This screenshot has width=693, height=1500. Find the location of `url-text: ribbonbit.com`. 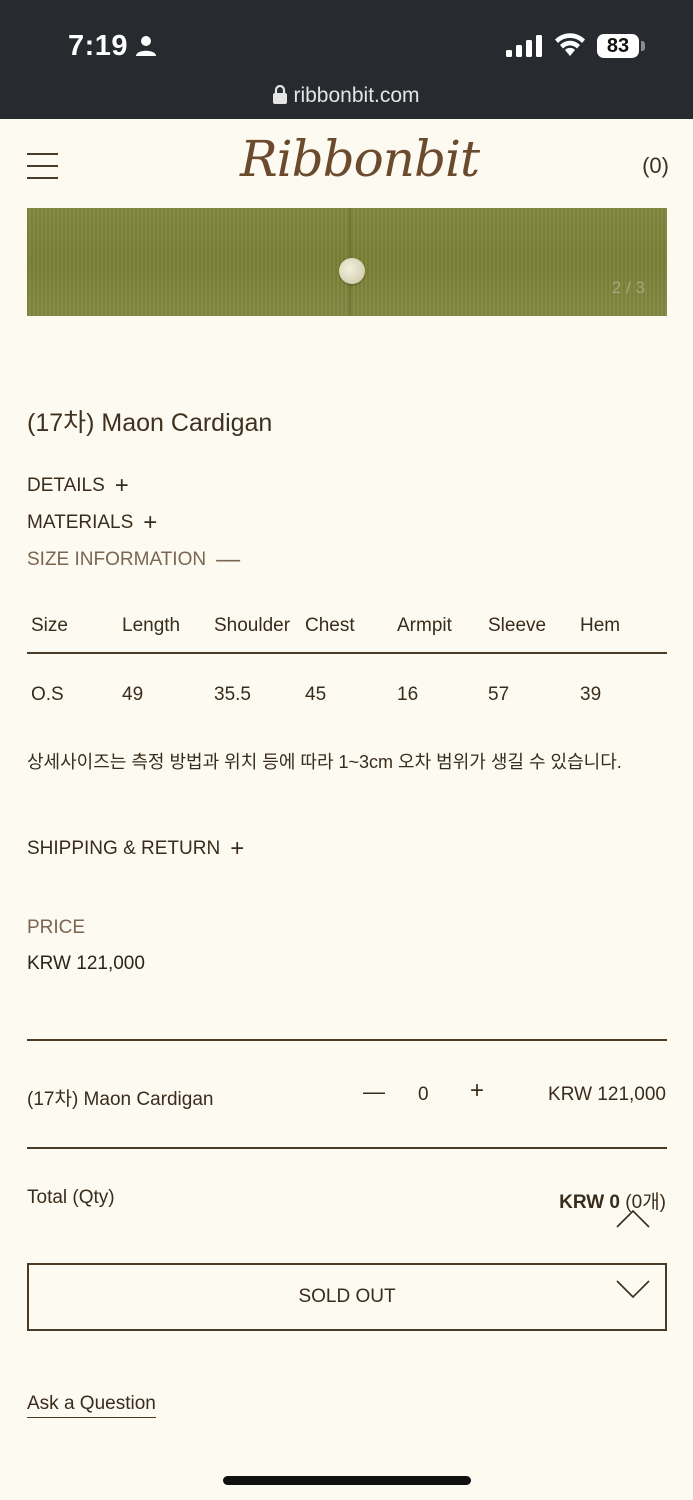

url-text: ribbonbit.com is located at coordinates (356, 95).